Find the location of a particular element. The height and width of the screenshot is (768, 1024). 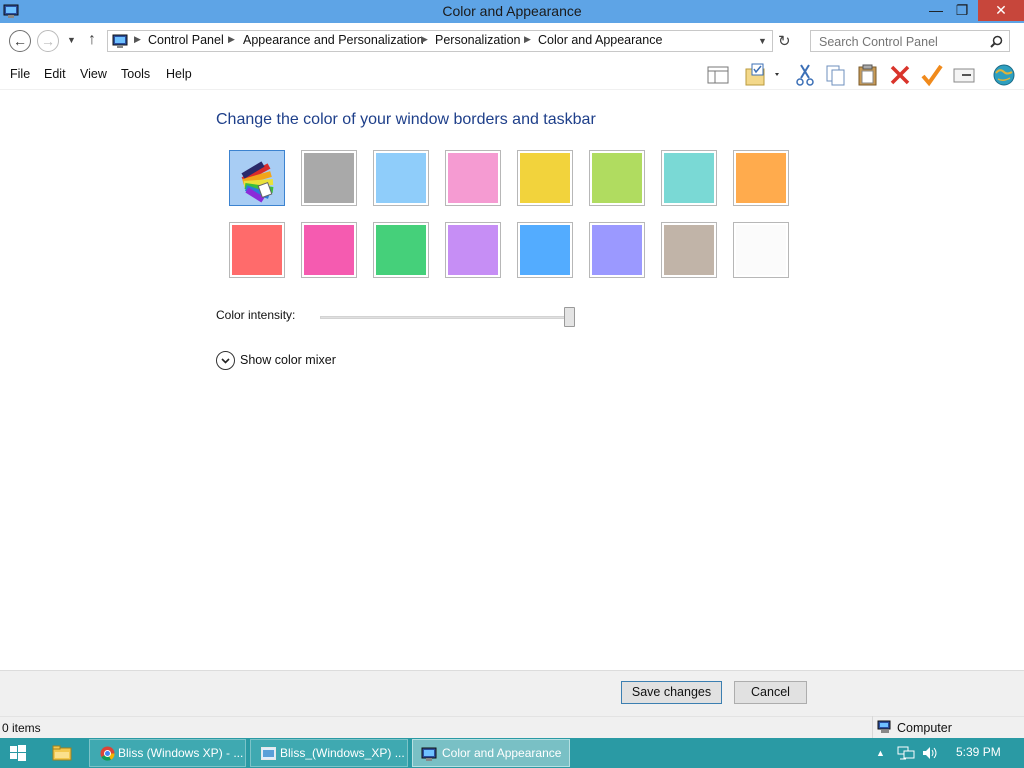

color-swatch-lime is located at coordinates (617, 178).